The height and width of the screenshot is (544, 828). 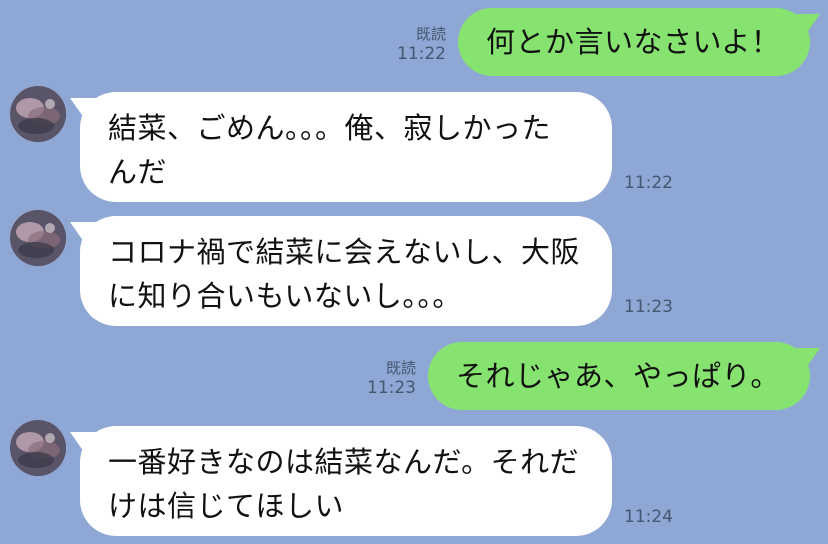 What do you see at coordinates (344, 252) in the screenshot?
I see `message-line: コロナ禍で結菜に会えないし、大阪` at bounding box center [344, 252].